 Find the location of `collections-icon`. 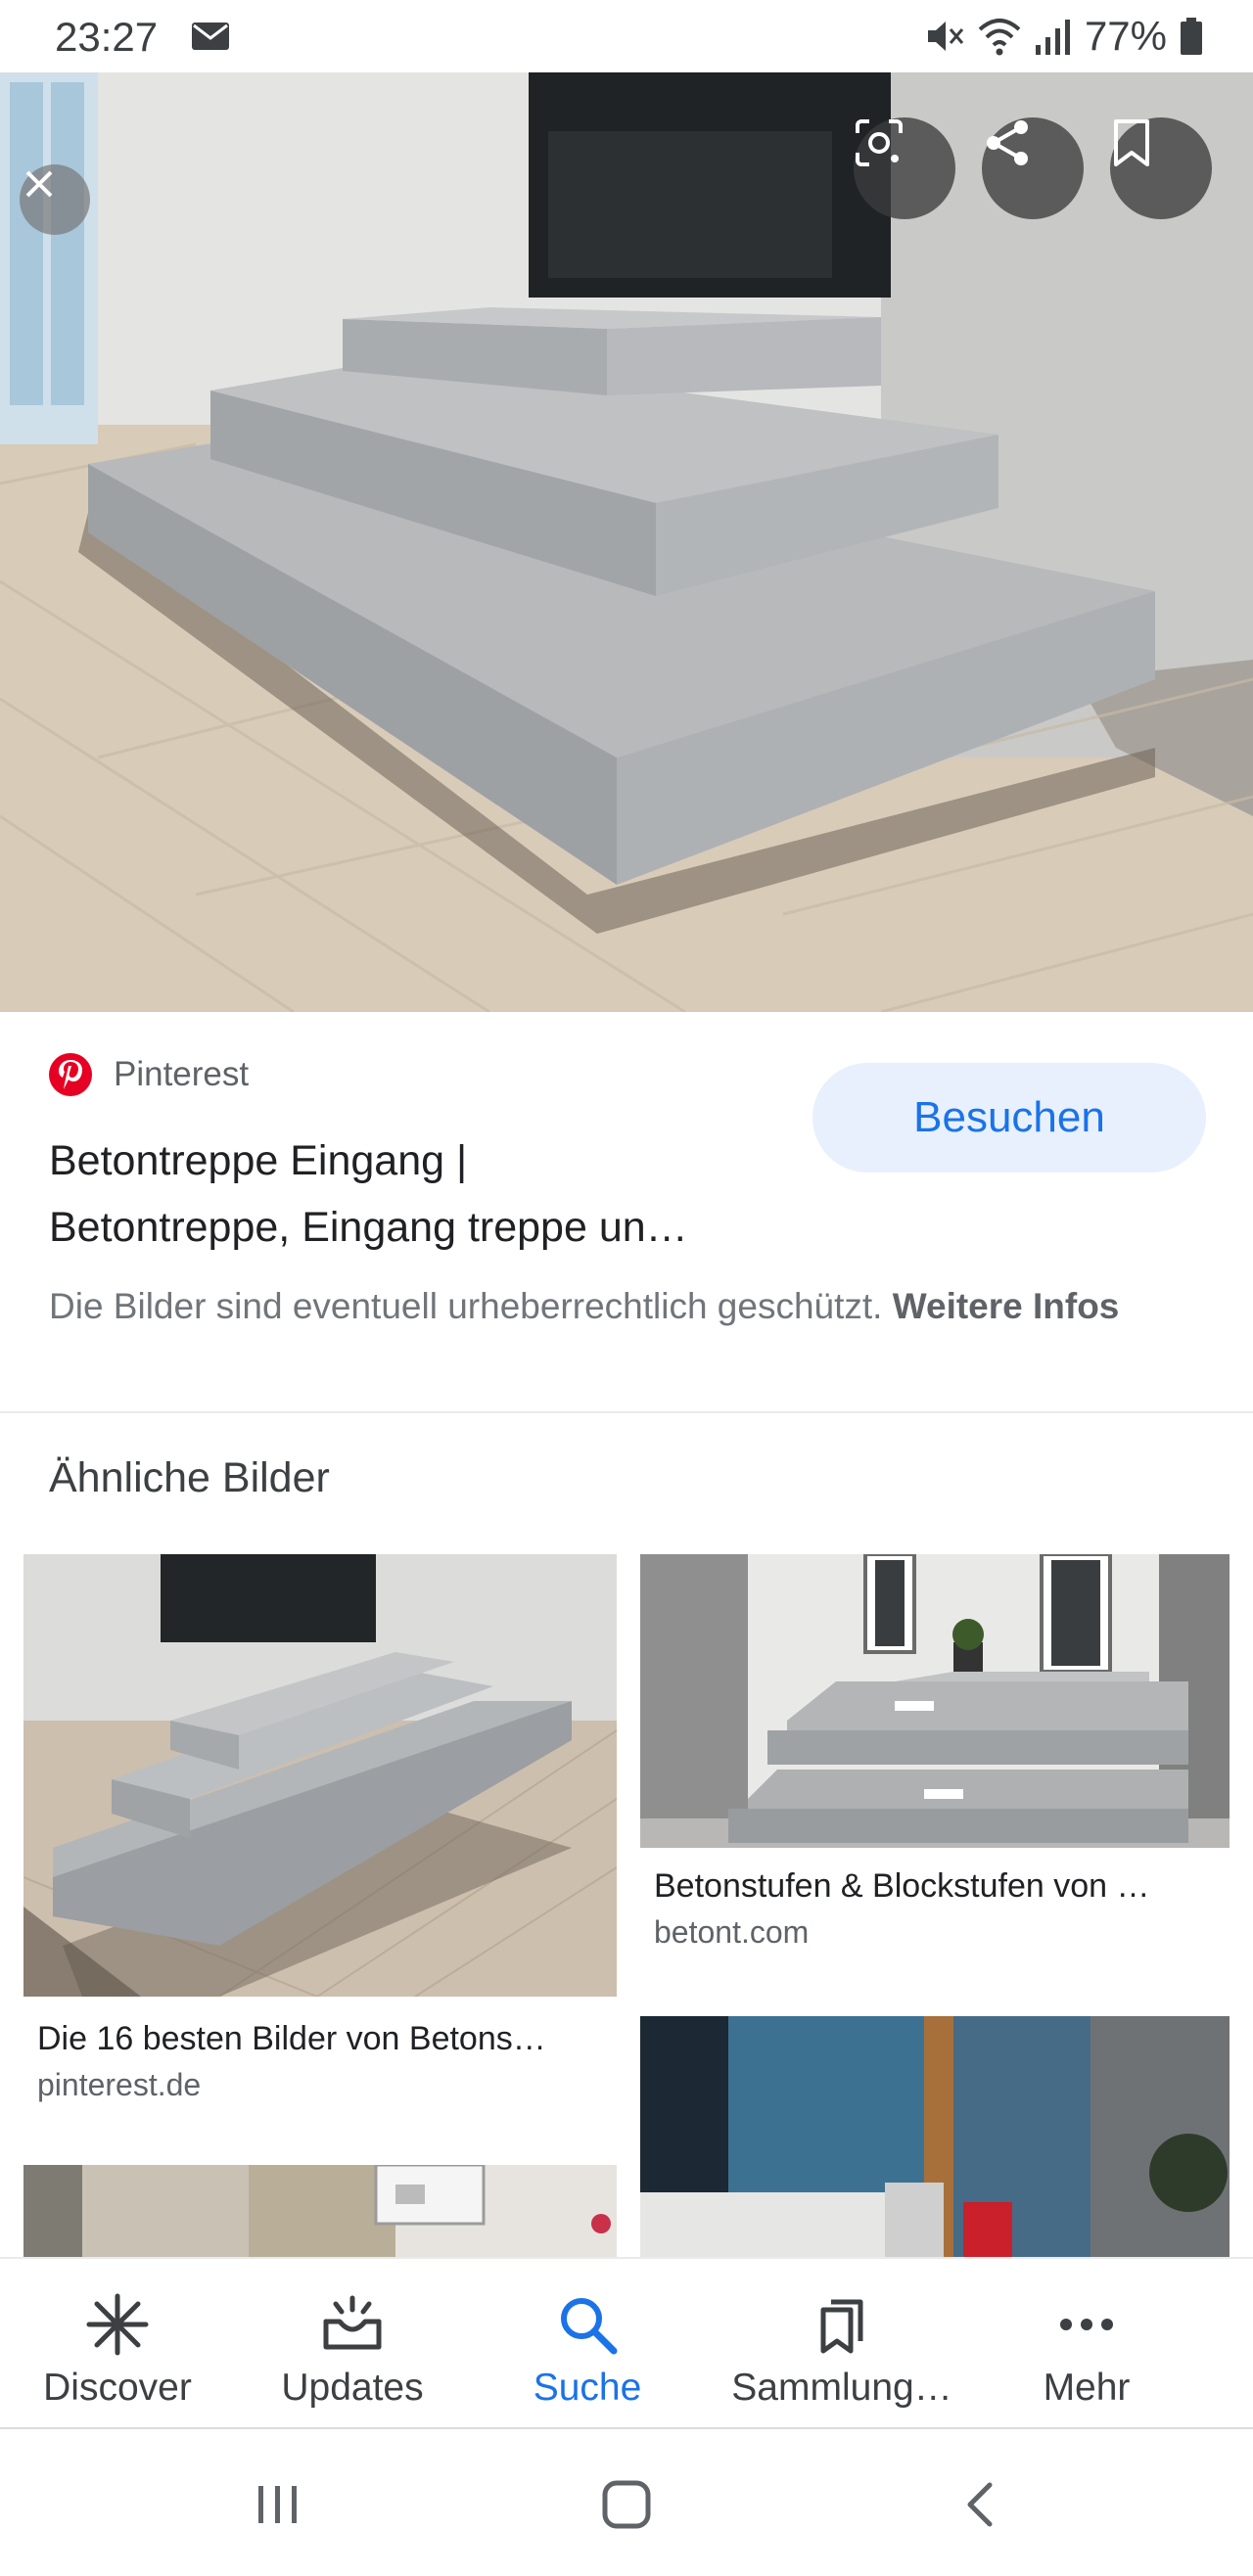

collections-icon is located at coordinates (842, 2324).